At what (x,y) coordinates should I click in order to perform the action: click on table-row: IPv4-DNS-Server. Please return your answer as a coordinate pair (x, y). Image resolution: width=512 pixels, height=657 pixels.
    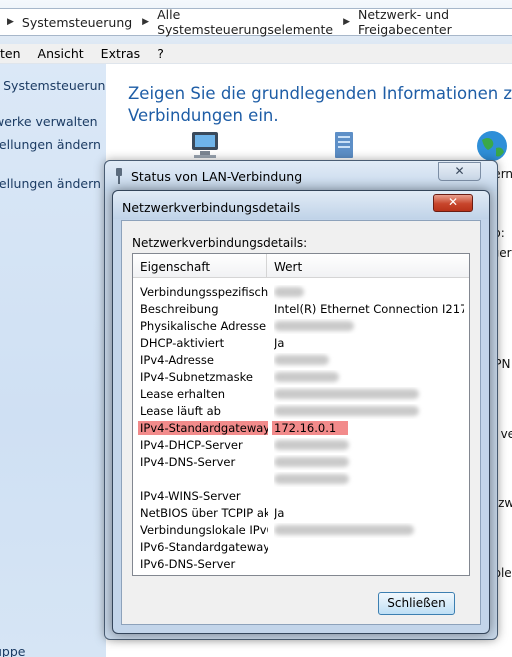
    Looking at the image, I should click on (301, 462).